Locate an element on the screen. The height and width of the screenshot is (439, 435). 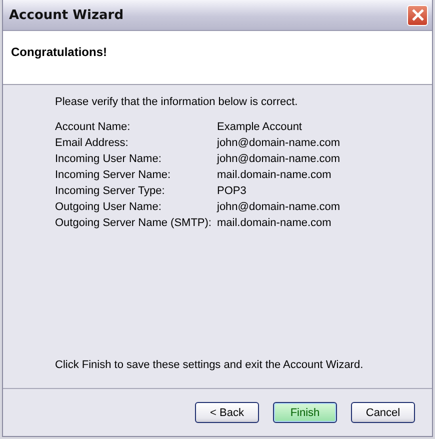
field-label: Outgoing User Name: is located at coordinates (108, 207).